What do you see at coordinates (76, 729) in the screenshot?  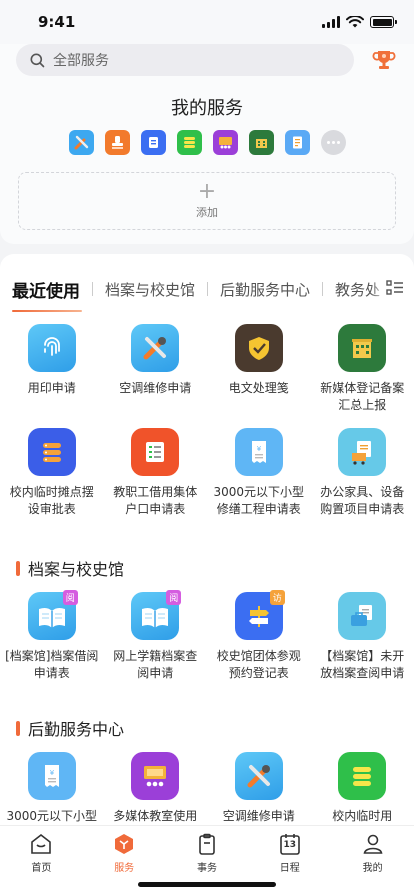 I see `section-title: 后勤服务中心` at bounding box center [76, 729].